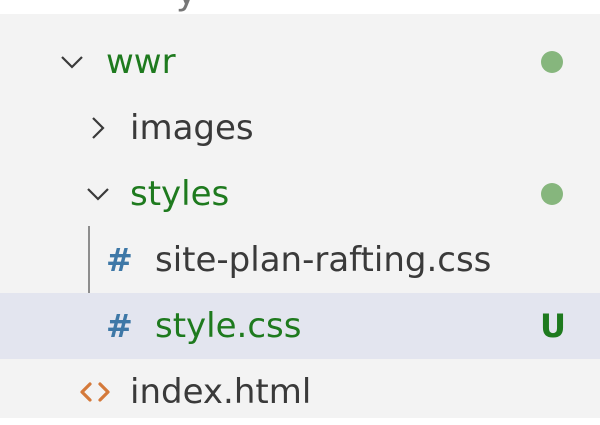 This screenshot has width=600, height=425. What do you see at coordinates (98, 128) in the screenshot?
I see `chevron-right-icon` at bounding box center [98, 128].